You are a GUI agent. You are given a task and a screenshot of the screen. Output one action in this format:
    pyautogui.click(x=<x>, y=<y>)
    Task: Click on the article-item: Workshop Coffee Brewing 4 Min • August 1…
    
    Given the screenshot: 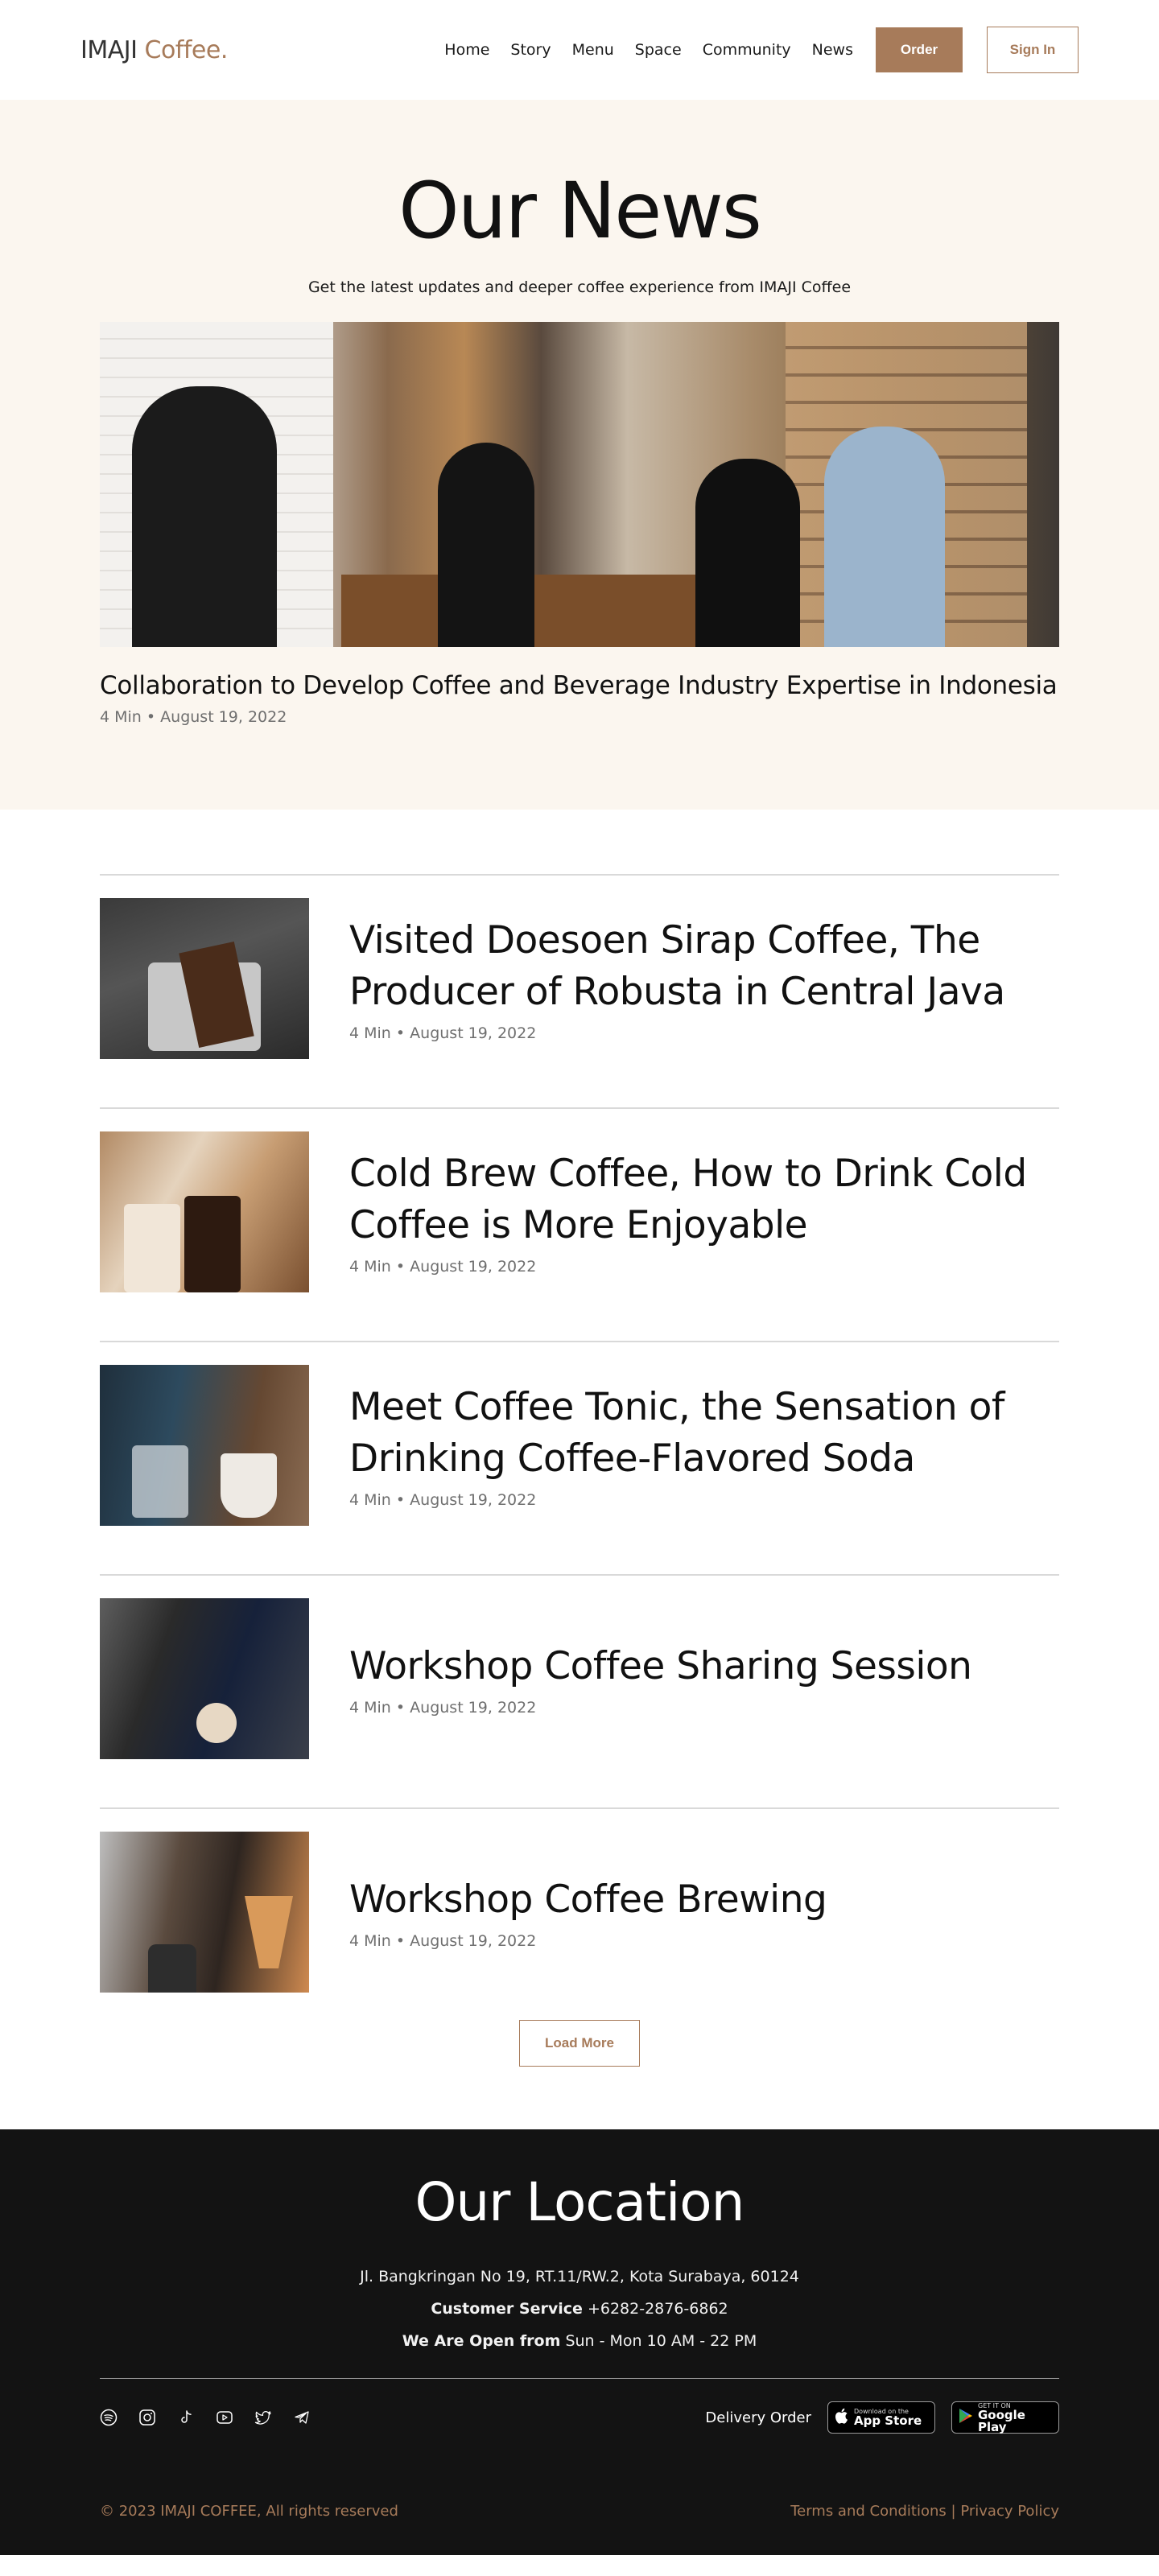 What is the action you would take?
    pyautogui.click(x=579, y=1924)
    